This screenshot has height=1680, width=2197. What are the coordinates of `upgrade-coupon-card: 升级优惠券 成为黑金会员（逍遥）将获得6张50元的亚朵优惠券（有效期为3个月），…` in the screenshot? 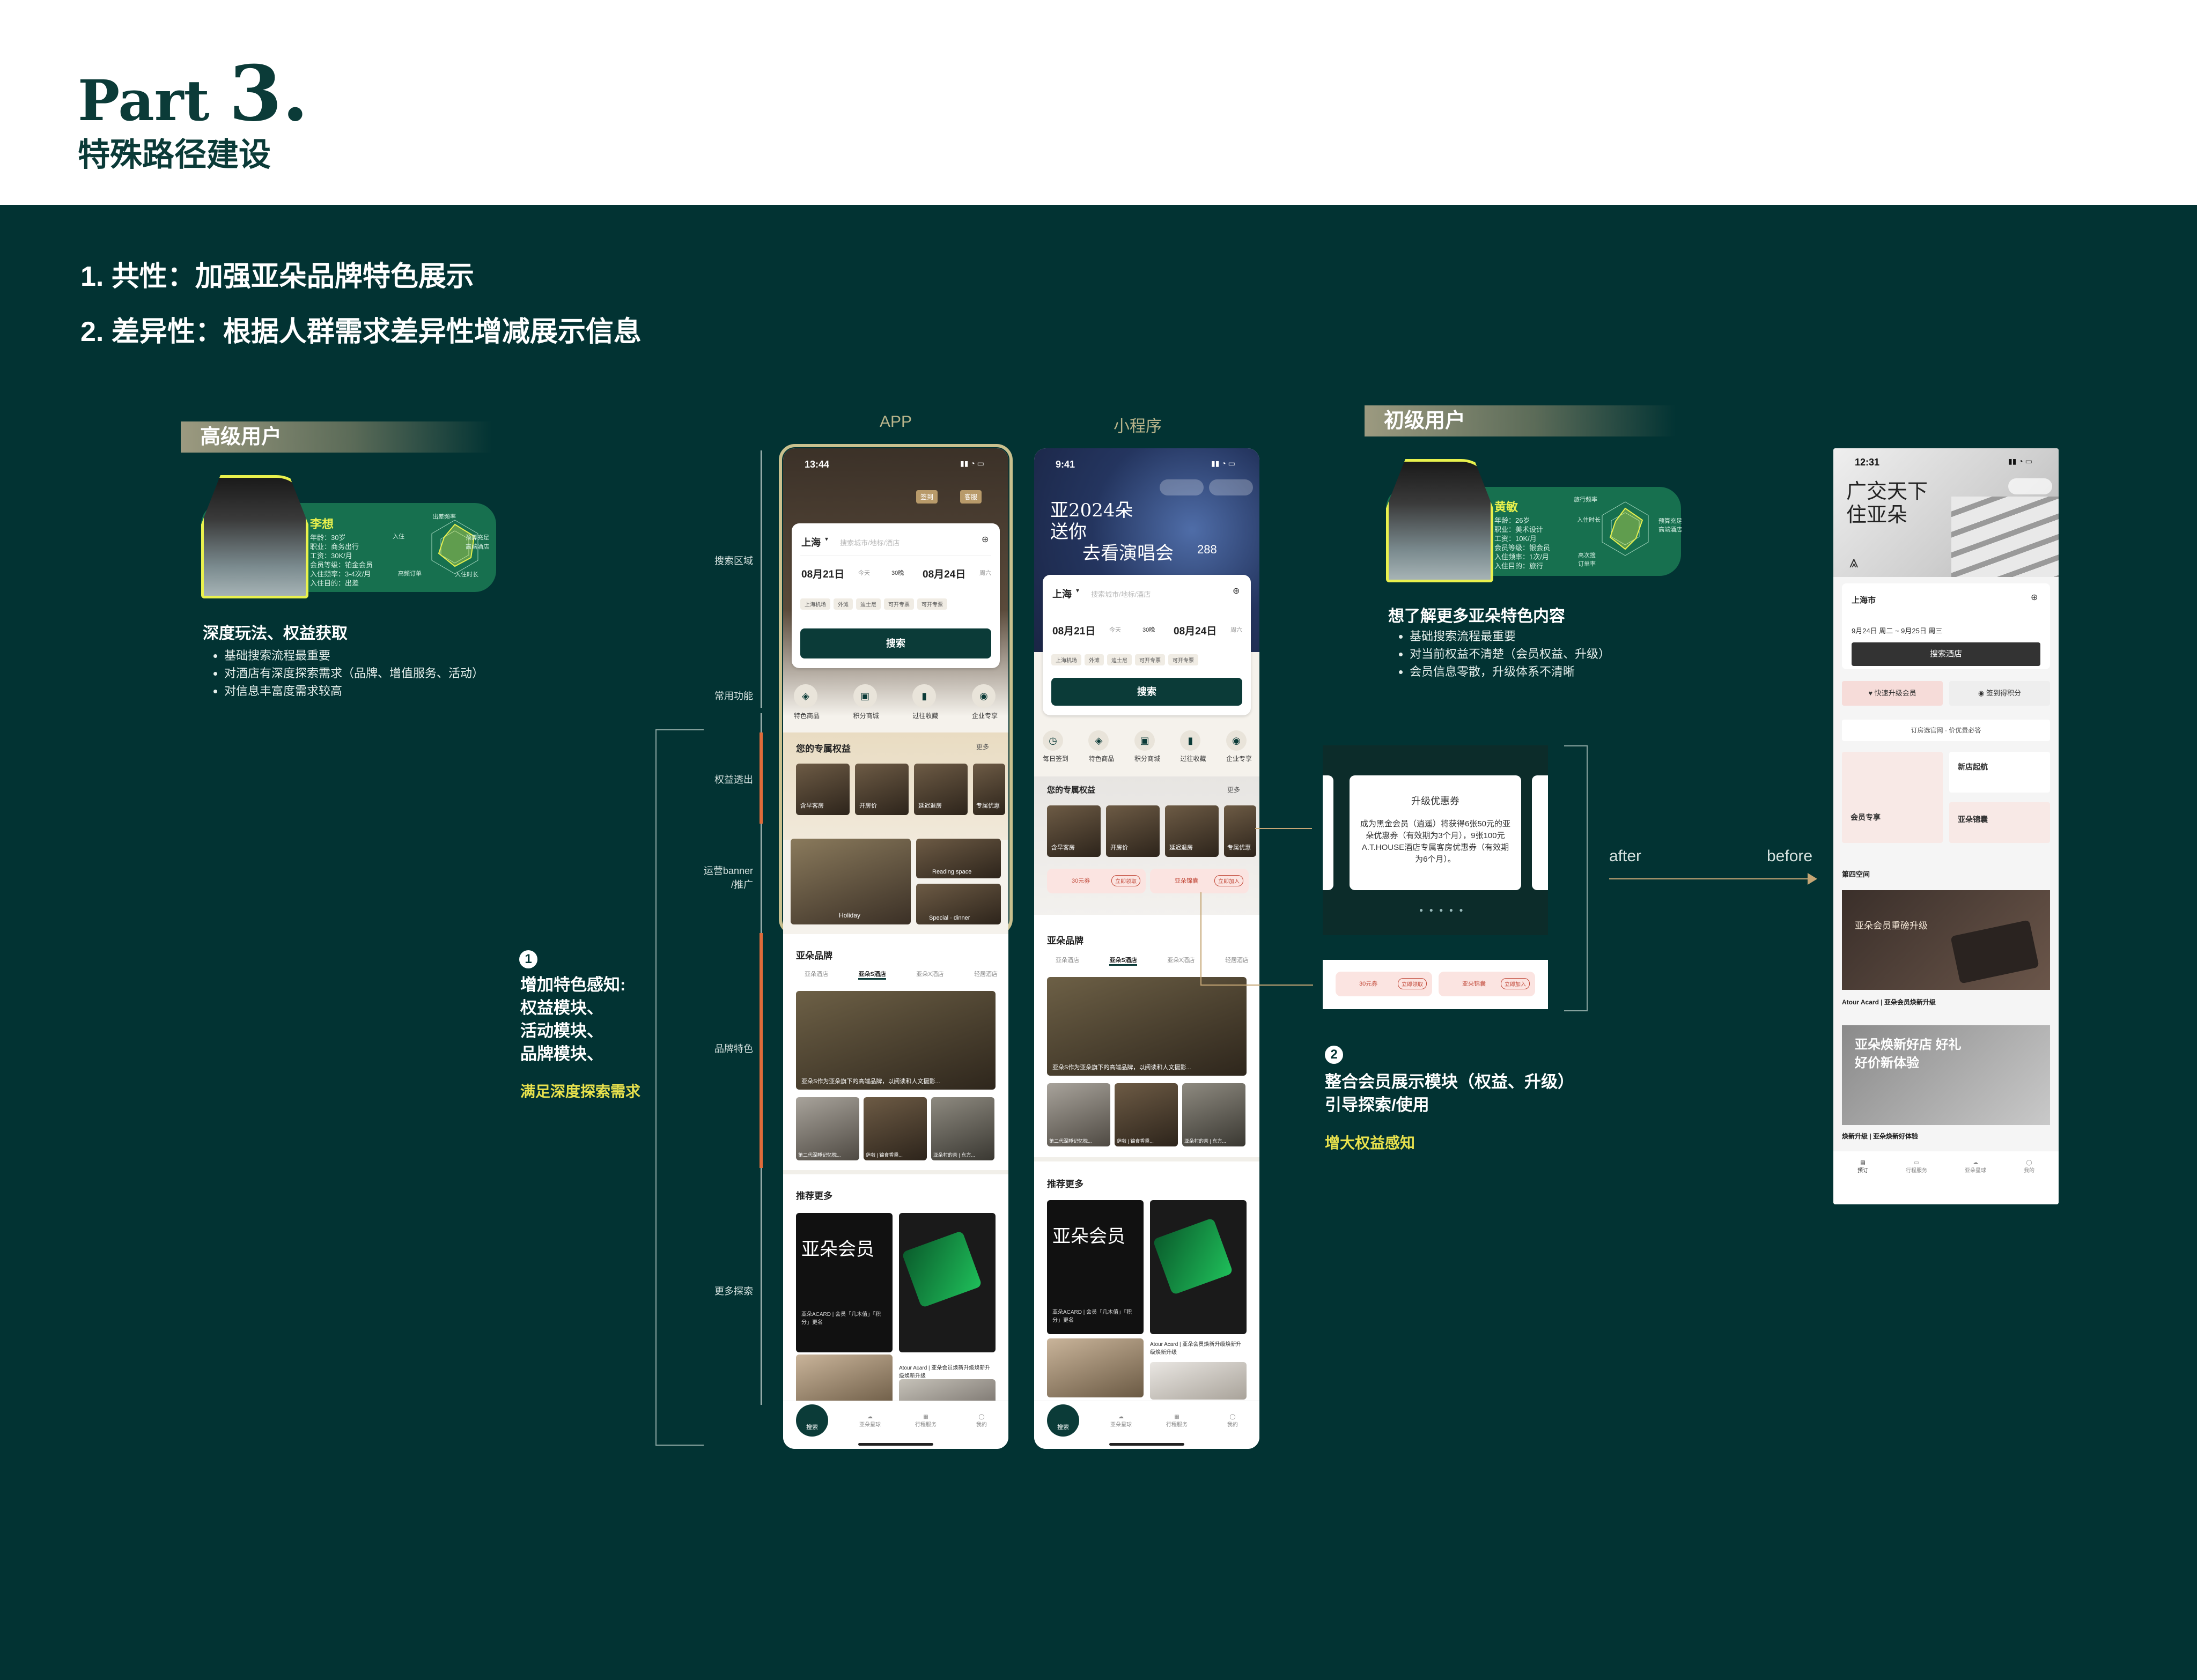 It's located at (1435, 832).